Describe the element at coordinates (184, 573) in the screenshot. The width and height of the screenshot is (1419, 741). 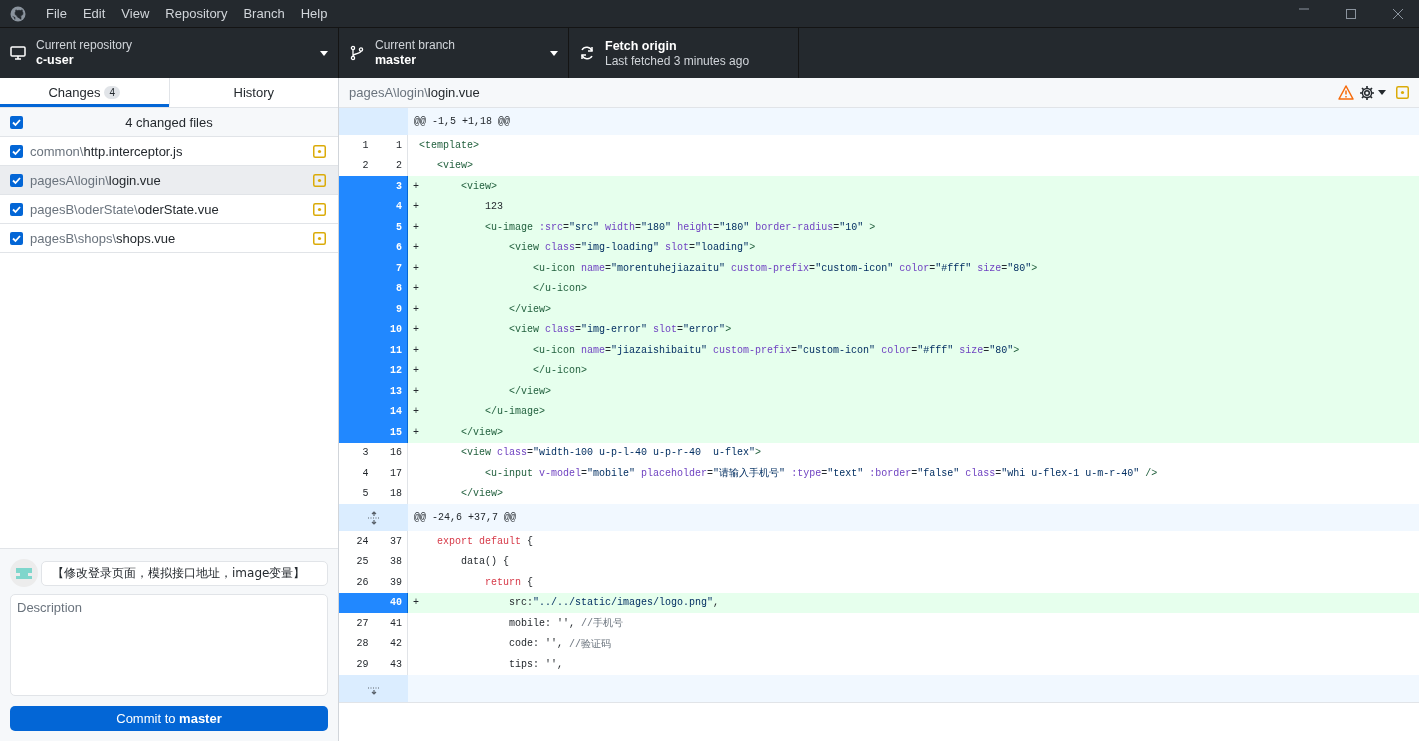
I see `summary-field: 【修改登录页面，模拟接口地址，image变量】` at that location.